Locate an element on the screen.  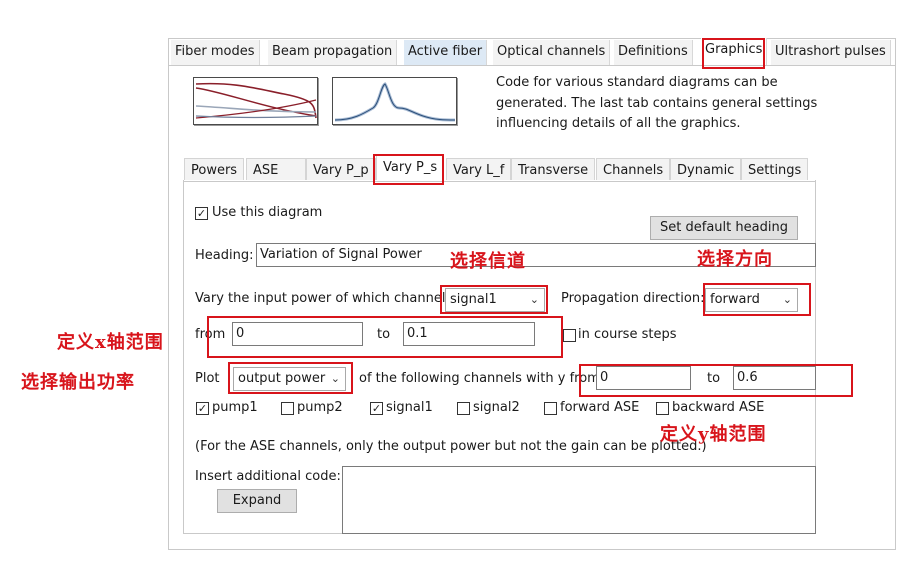
y-to-input: 0.6 is located at coordinates (774, 378).